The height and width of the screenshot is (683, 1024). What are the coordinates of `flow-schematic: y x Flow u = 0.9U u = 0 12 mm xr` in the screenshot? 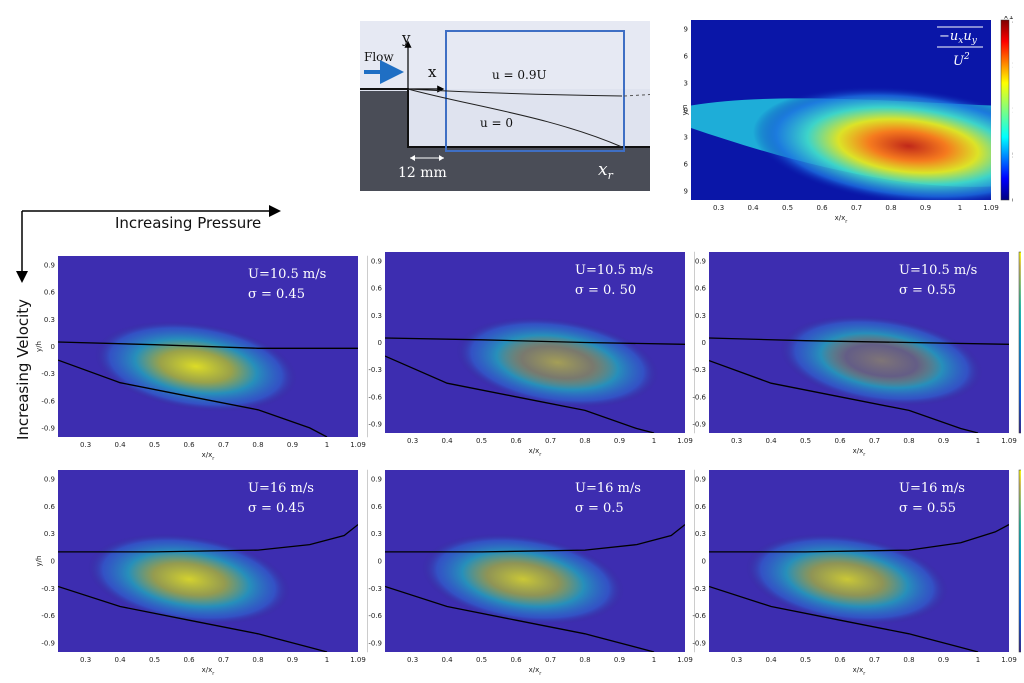 It's located at (505, 106).